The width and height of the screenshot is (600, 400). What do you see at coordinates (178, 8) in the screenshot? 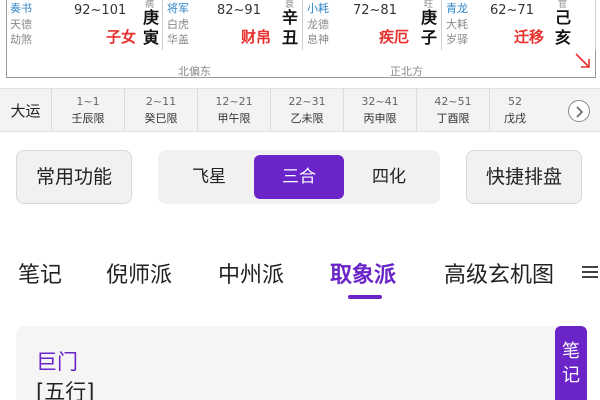
I see `star-blue: 将军` at bounding box center [178, 8].